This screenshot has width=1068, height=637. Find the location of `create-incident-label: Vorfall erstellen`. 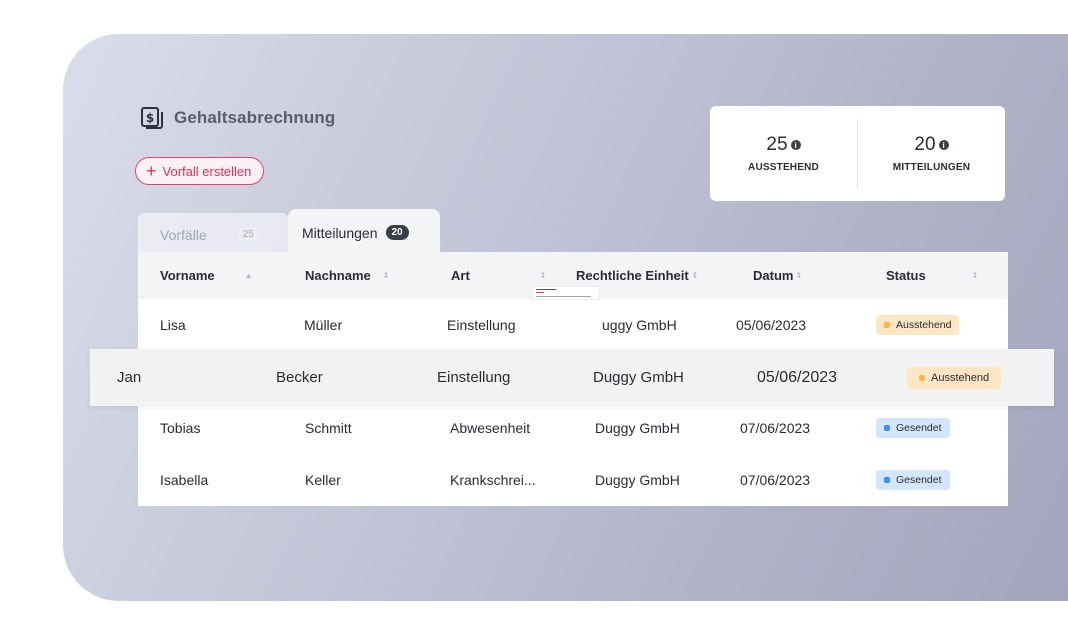

create-incident-label: Vorfall erstellen is located at coordinates (207, 171).